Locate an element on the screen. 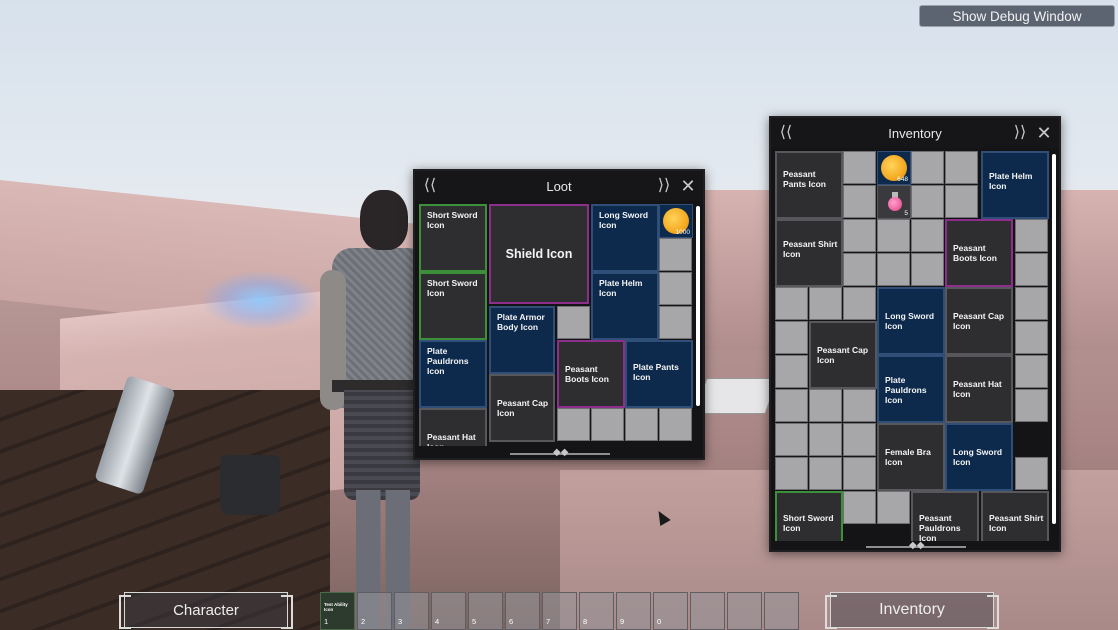 The height and width of the screenshot is (630, 1118). hotbar-slot: 9 is located at coordinates (633, 611).